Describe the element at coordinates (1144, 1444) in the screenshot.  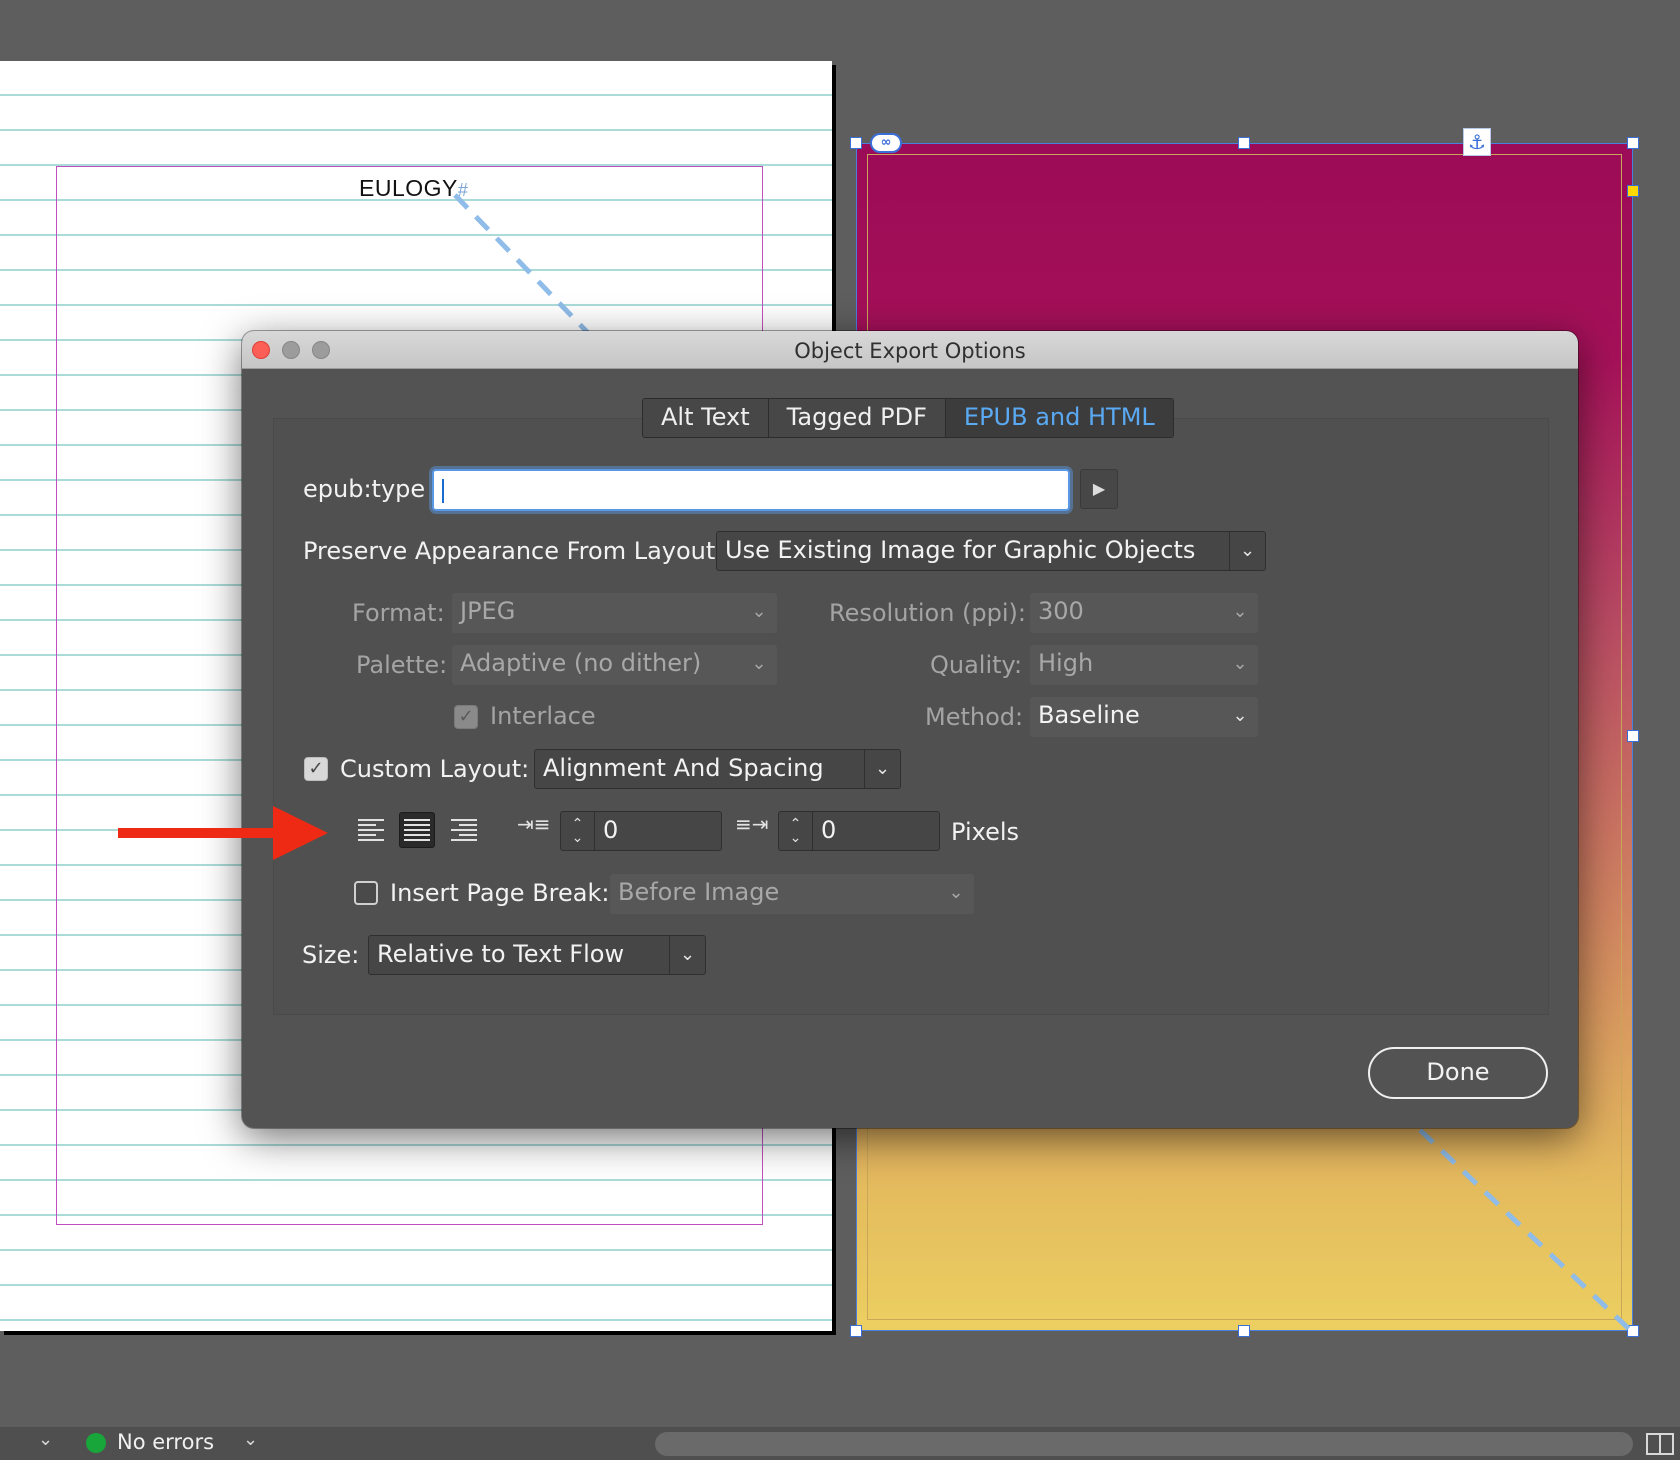
I see `horizontal-scrollbar` at that location.